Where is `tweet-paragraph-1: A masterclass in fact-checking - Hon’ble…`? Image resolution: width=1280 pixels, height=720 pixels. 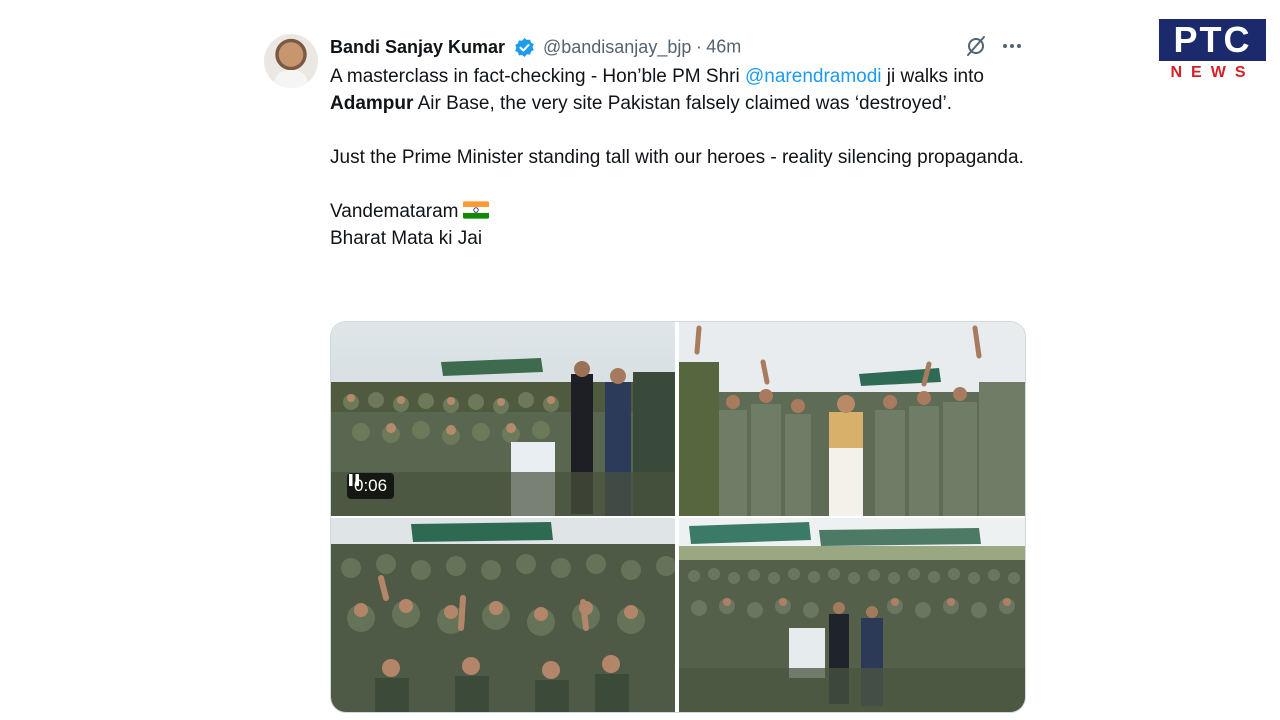
tweet-paragraph-1: A masterclass in fact-checking - Hon’ble… is located at coordinates (680, 90).